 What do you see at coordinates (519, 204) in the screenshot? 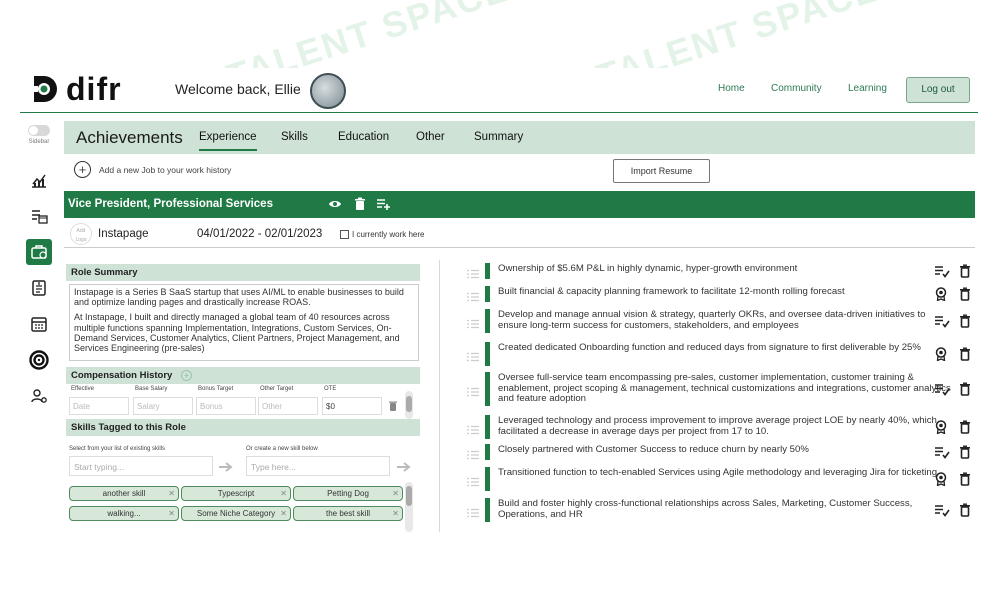
I see `job-header: Vice President, Professional Services` at bounding box center [519, 204].